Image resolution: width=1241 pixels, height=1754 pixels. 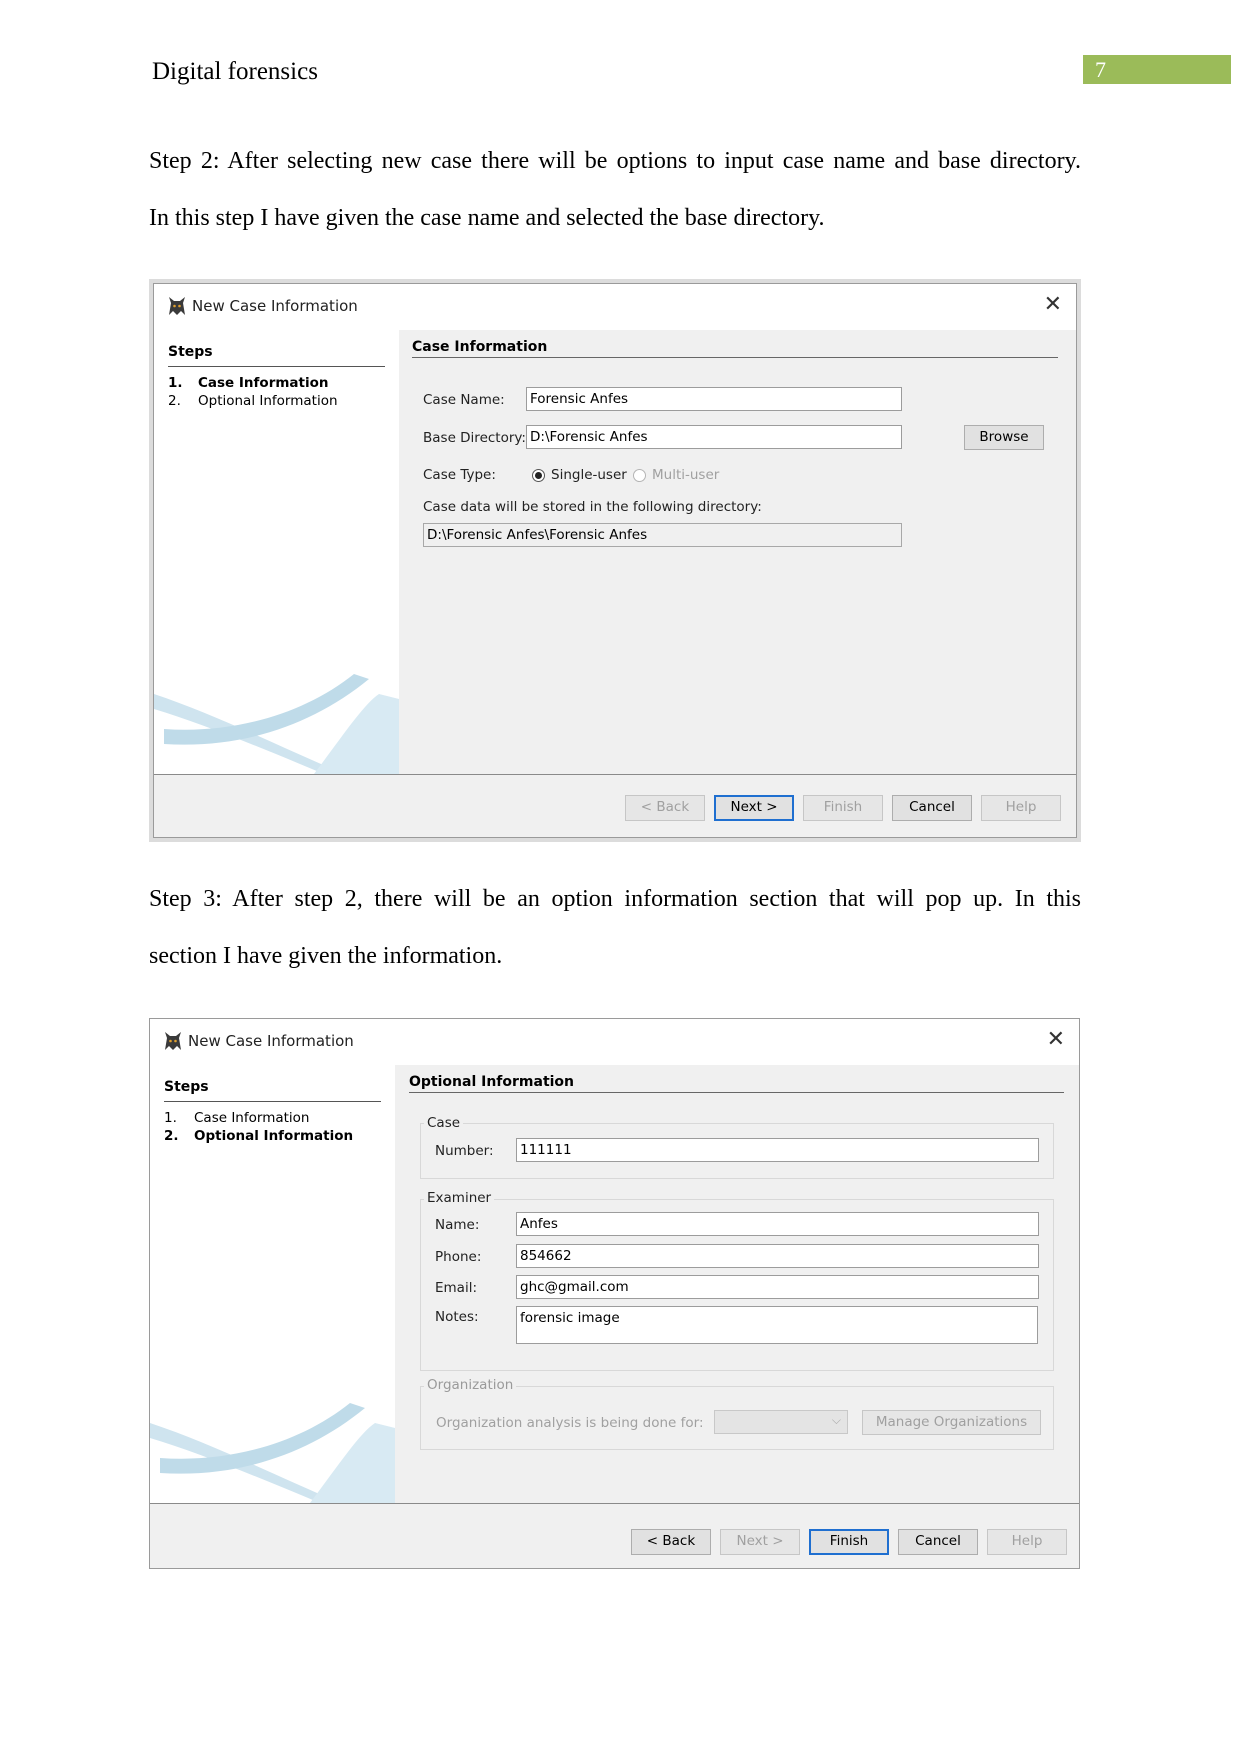 I want to click on multi-user-radio, so click(x=639, y=475).